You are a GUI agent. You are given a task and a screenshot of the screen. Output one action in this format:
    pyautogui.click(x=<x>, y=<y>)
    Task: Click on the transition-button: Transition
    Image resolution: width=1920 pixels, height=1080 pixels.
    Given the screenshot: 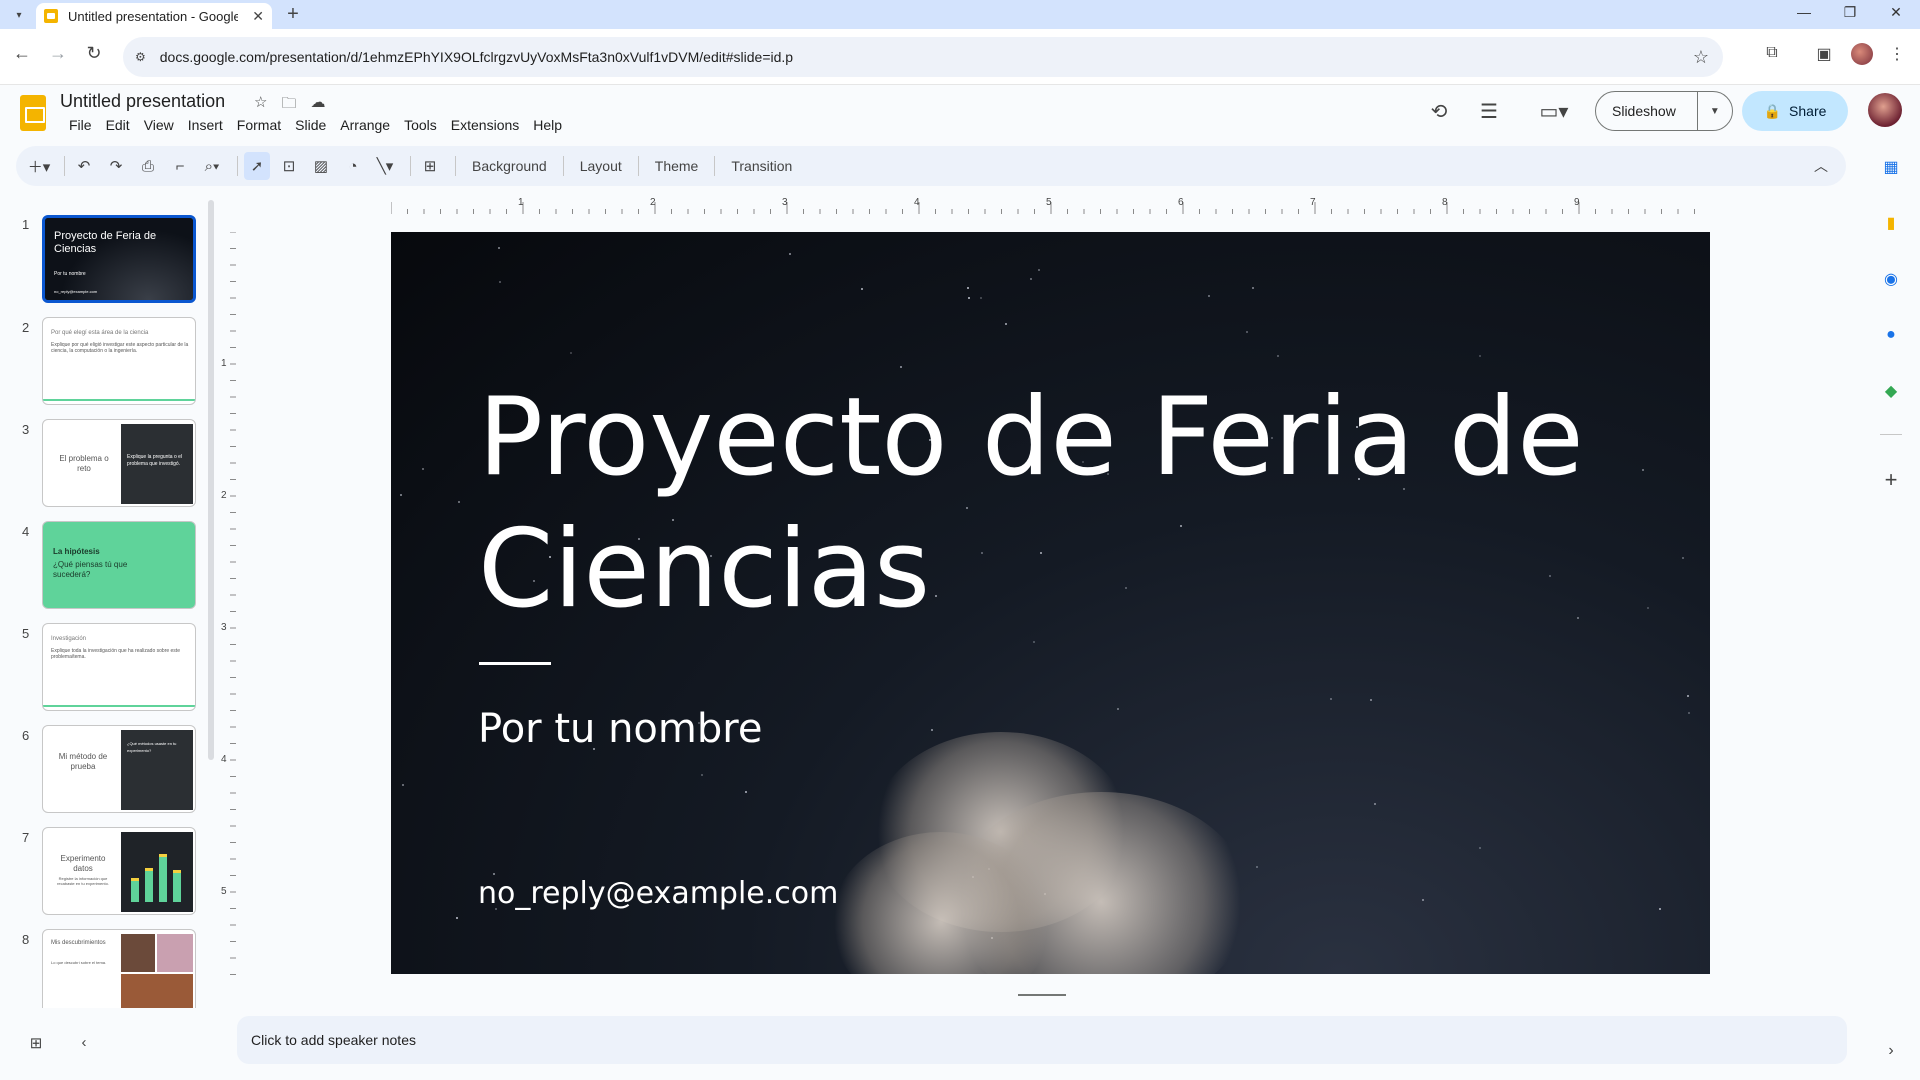 What is the action you would take?
    pyautogui.click(x=761, y=166)
    